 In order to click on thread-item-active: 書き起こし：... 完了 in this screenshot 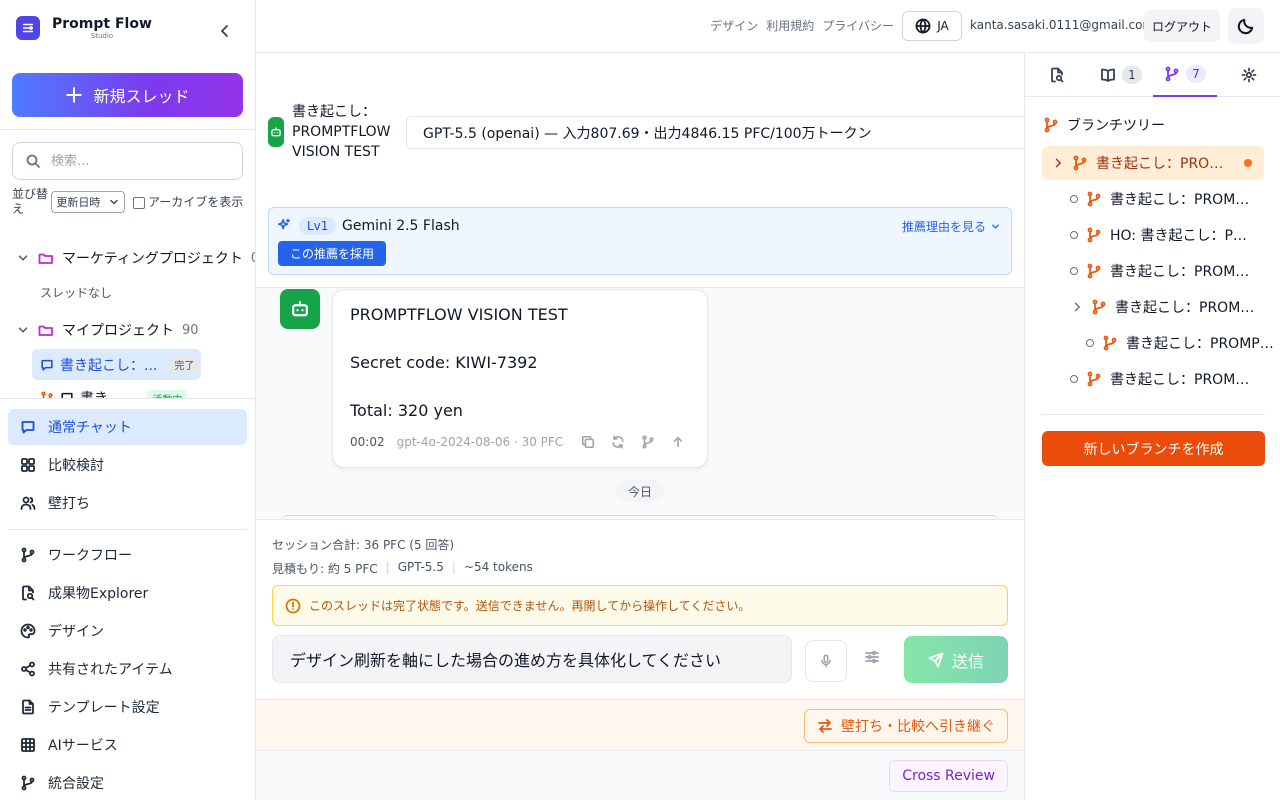, I will do `click(116, 364)`.